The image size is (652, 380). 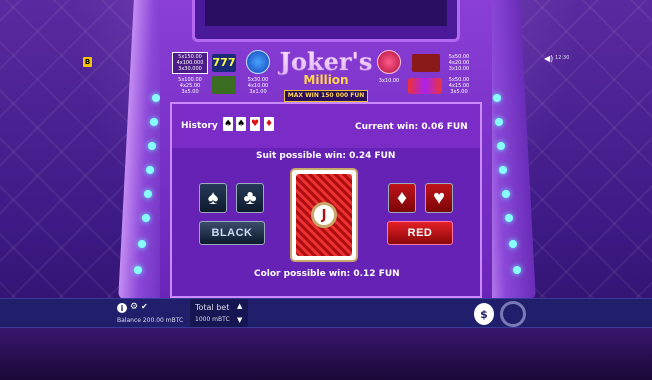 I want to click on club-button: ♣, so click(x=250, y=198).